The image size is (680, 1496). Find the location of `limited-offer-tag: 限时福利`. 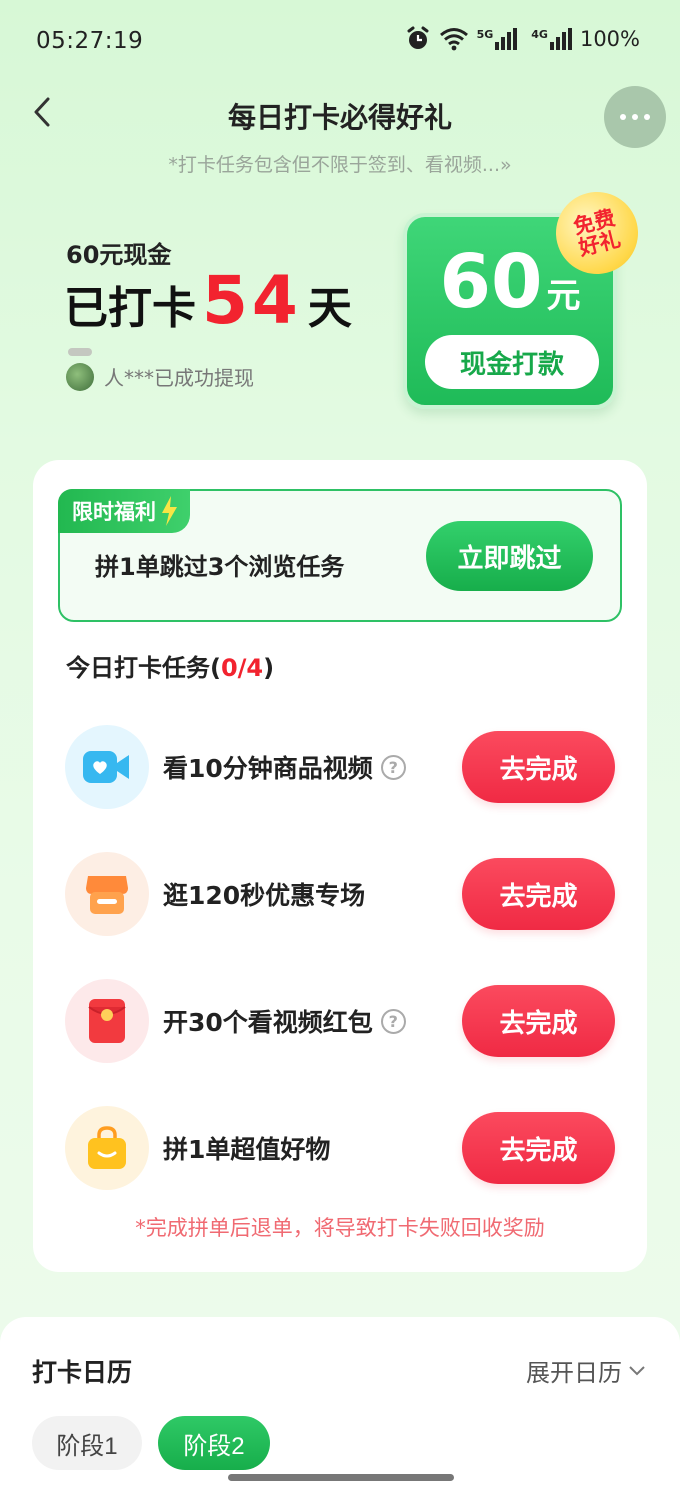

limited-offer-tag: 限时福利 is located at coordinates (124, 511).